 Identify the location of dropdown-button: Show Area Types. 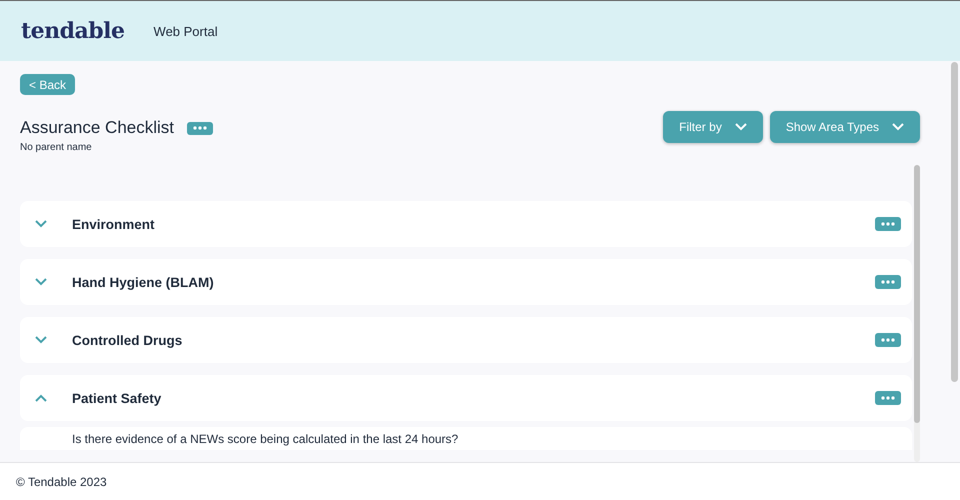
(845, 127).